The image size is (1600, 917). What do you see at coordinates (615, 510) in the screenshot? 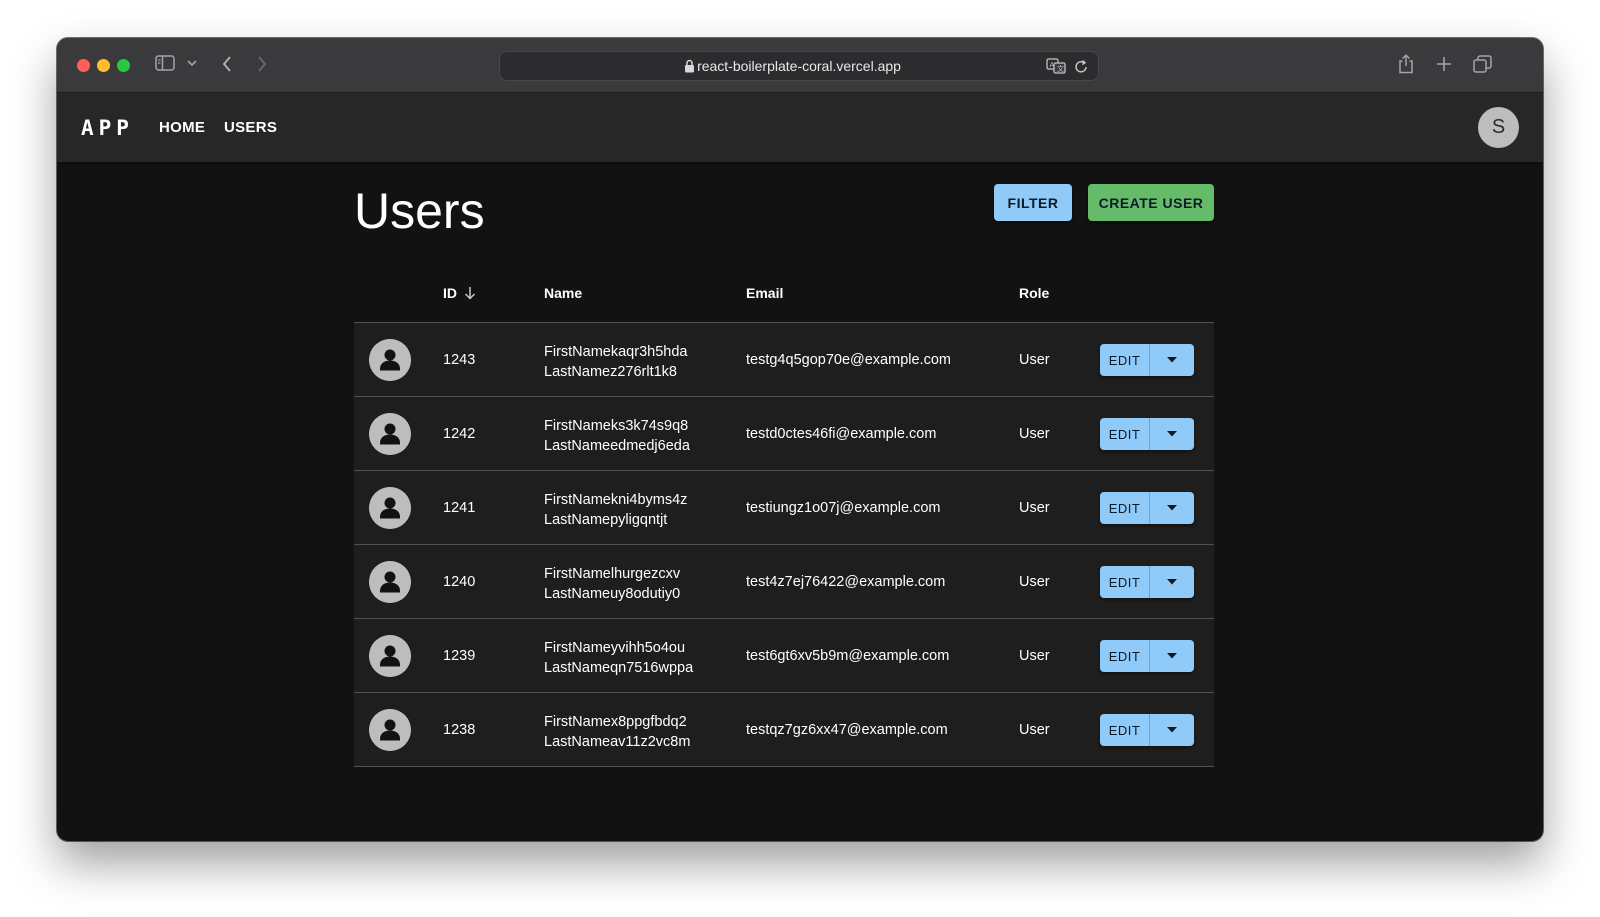
I see `cell-name: FirstNamekni4byms4z LastNamepyligqntjt` at bounding box center [615, 510].